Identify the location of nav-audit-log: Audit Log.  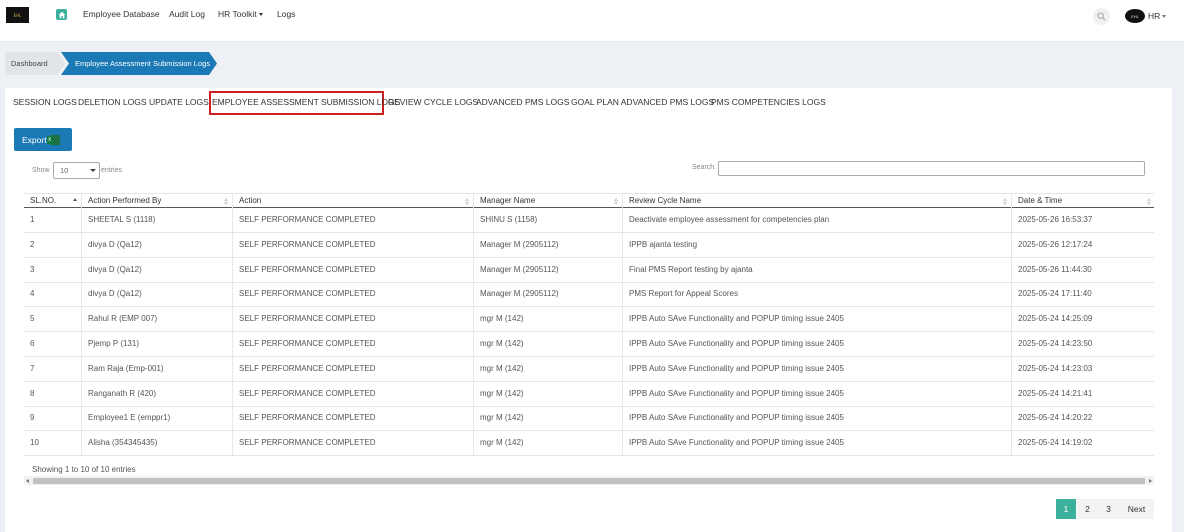
(187, 14).